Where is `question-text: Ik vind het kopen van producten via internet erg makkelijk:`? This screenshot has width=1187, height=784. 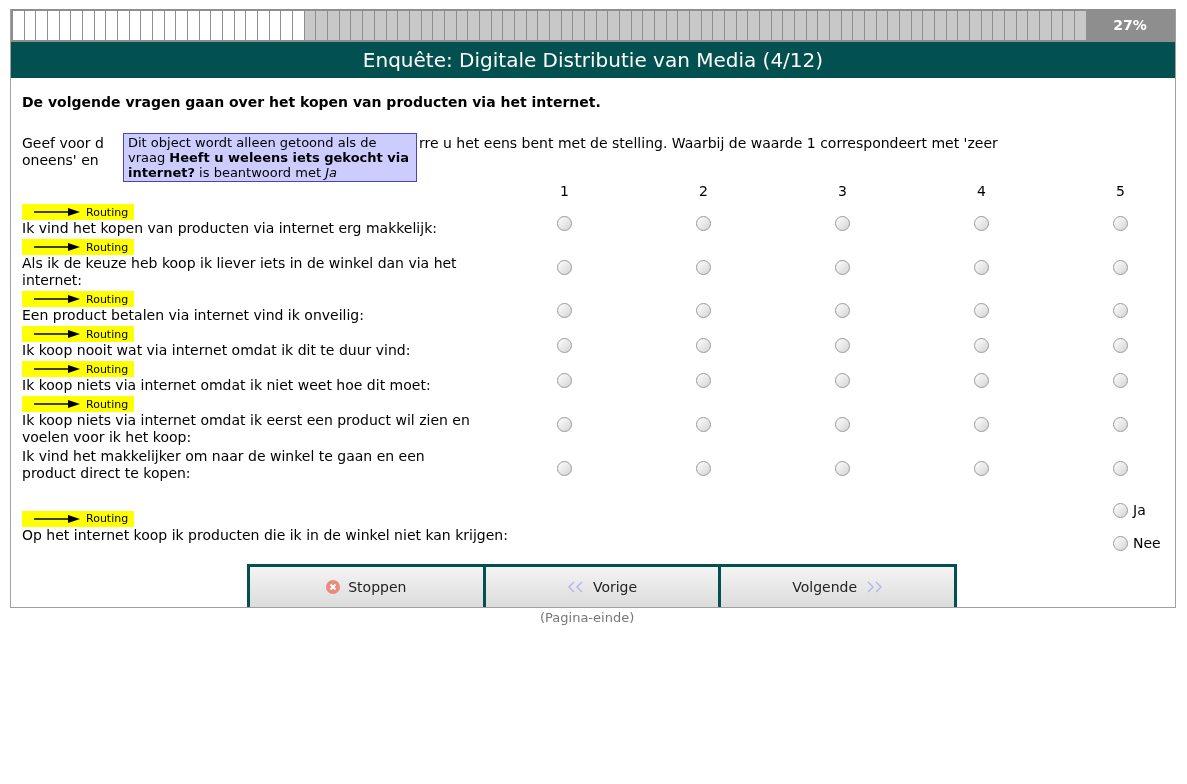
question-text: Ik vind het kopen van producten via internet erg makkelijk: is located at coordinates (230, 228).